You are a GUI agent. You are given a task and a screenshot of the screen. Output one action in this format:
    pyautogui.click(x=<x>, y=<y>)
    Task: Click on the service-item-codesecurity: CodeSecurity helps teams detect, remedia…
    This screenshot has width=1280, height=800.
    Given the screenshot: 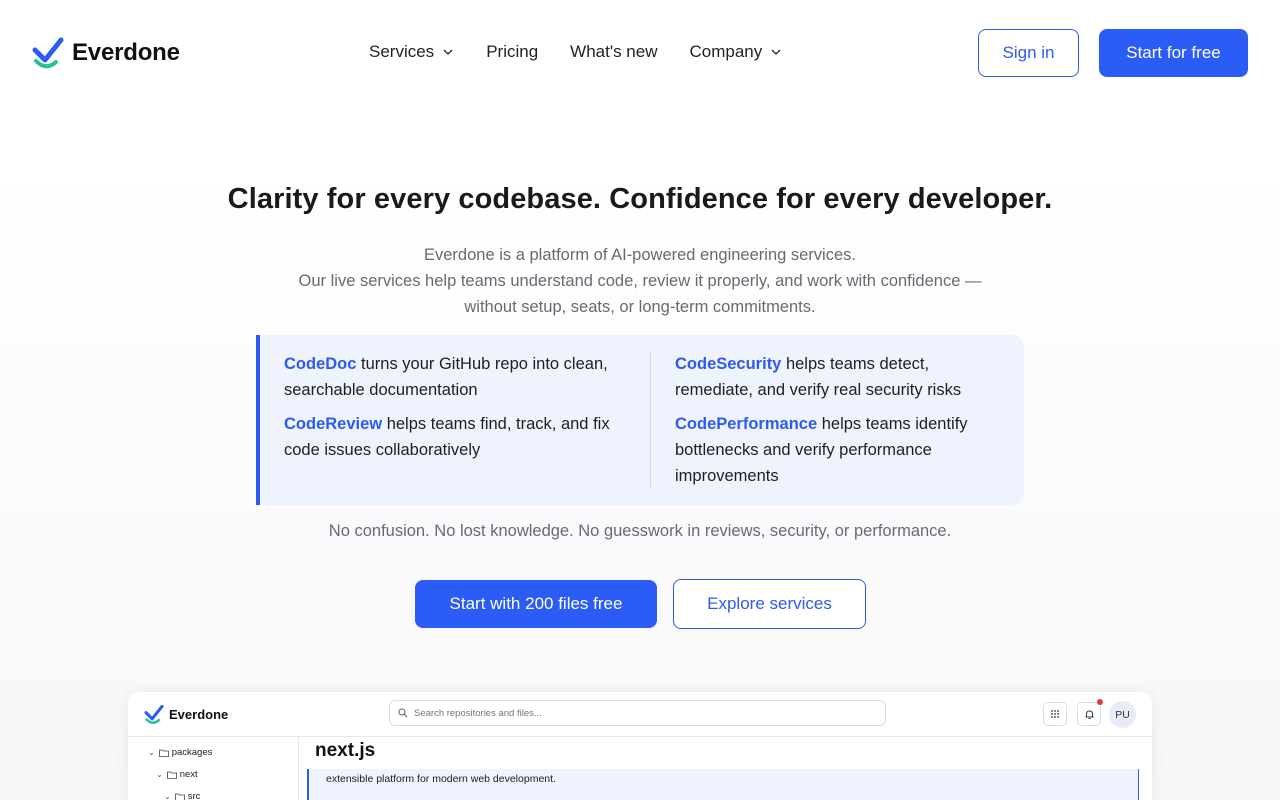 What is the action you would take?
    pyautogui.click(x=840, y=377)
    